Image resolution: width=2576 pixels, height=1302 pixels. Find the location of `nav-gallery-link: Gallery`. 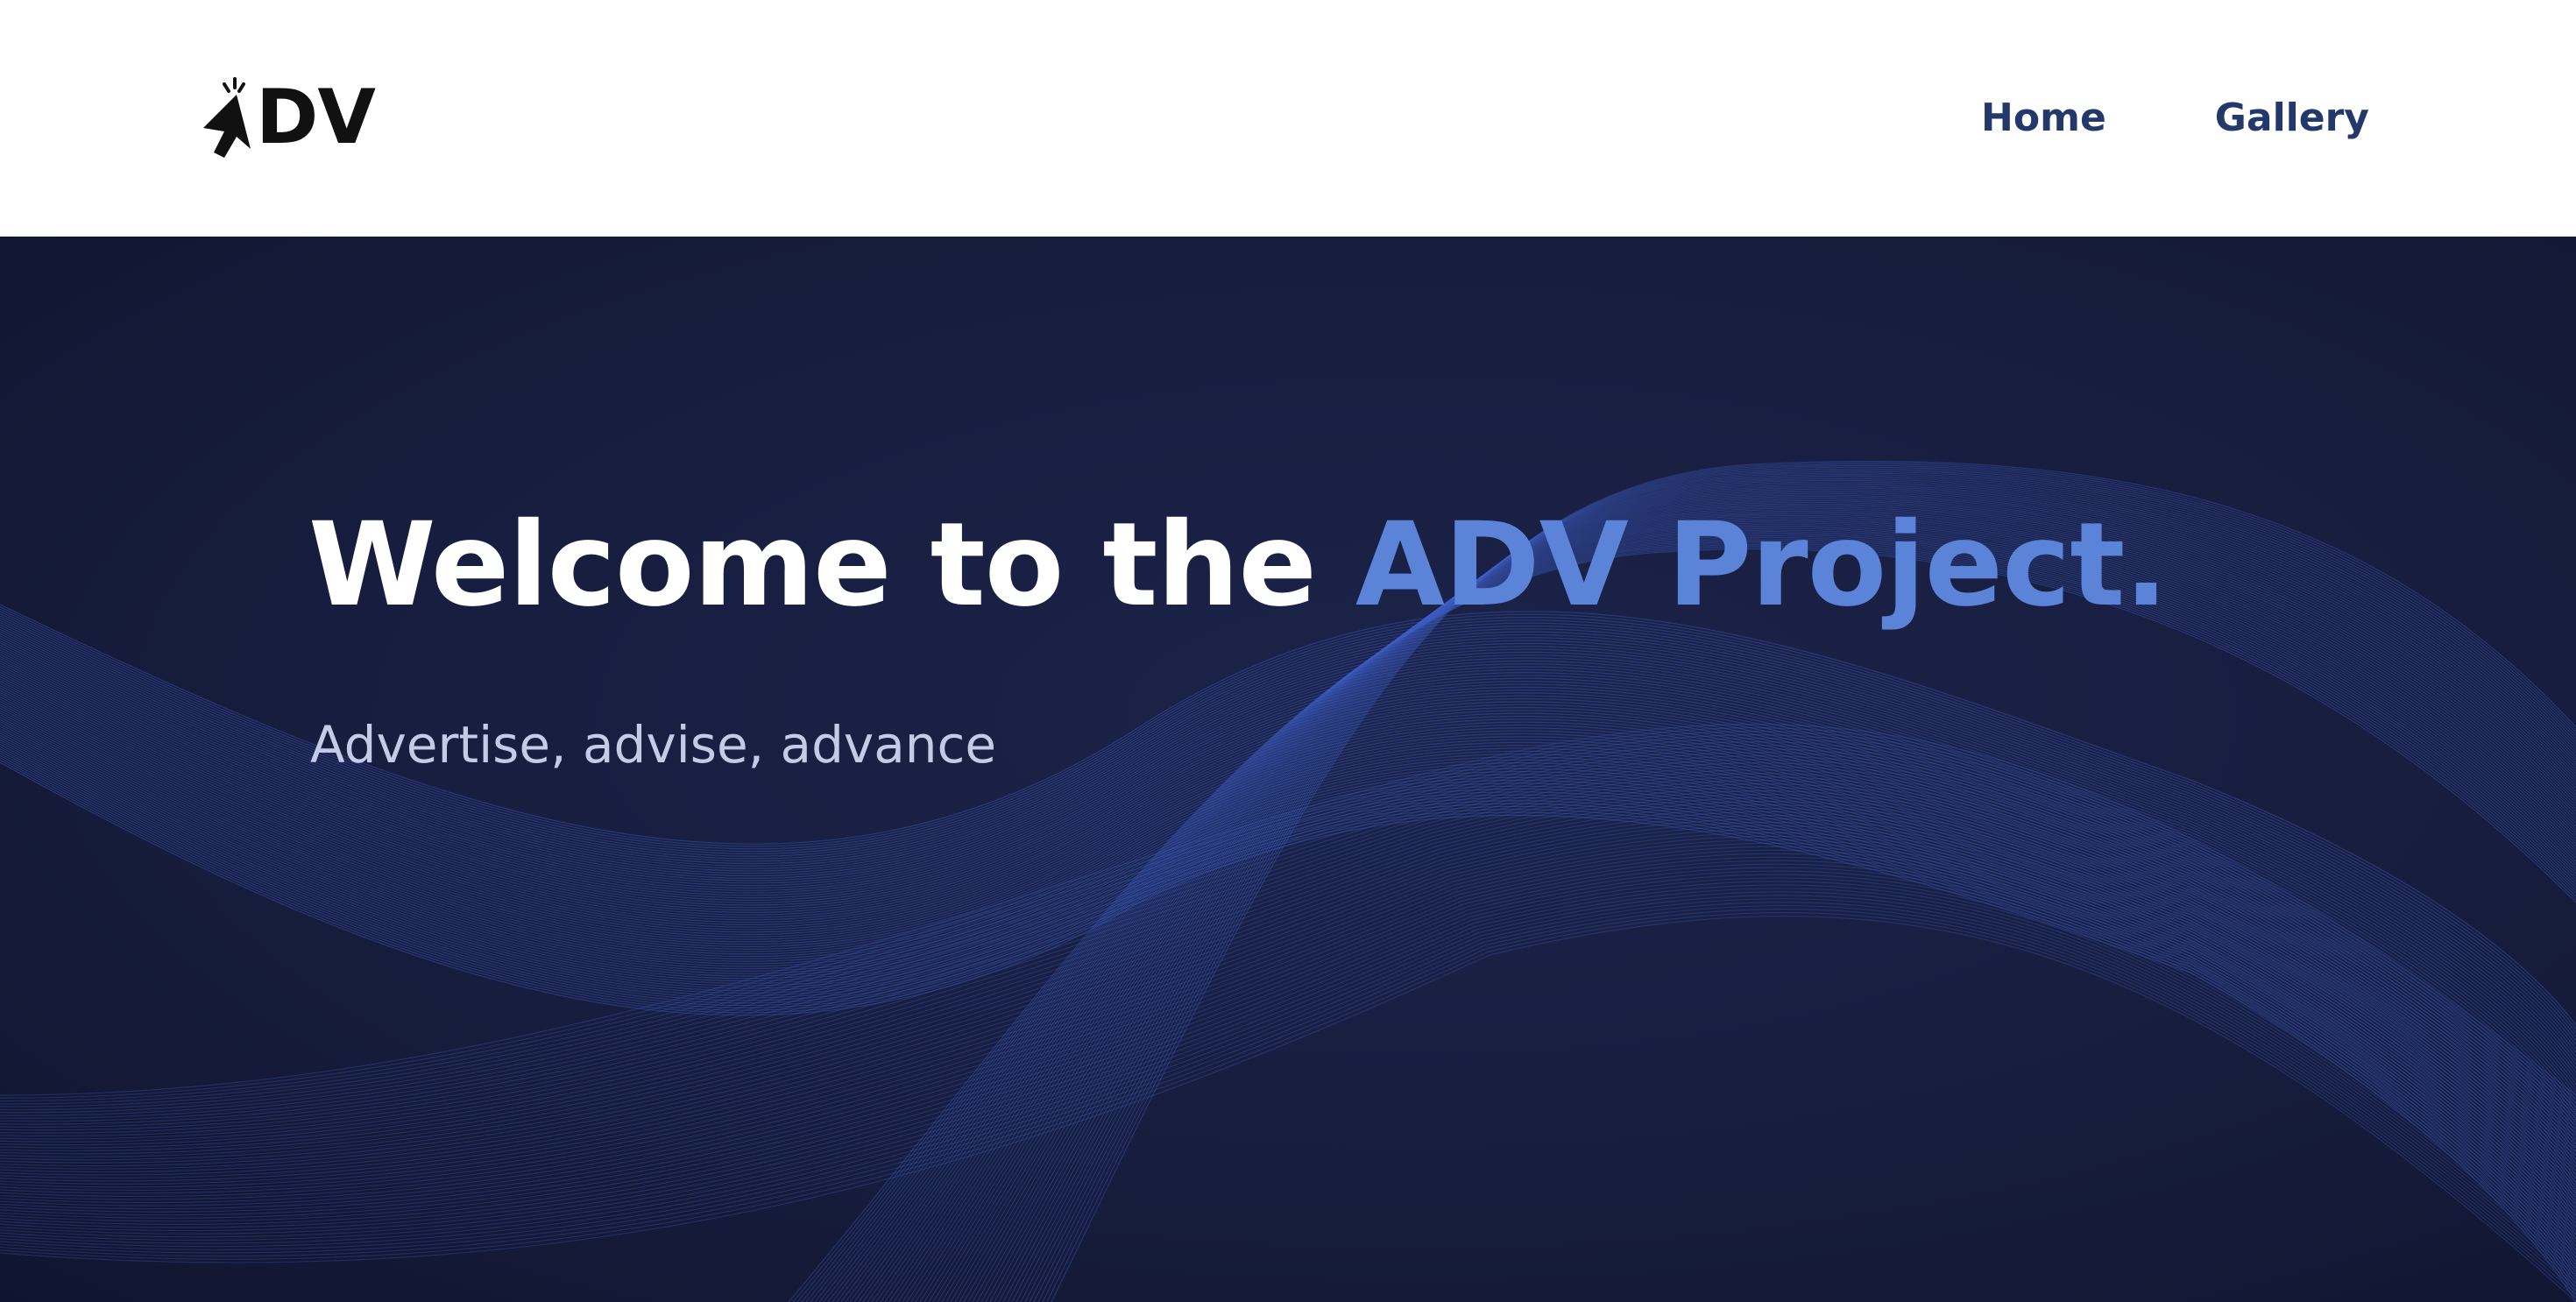

nav-gallery-link: Gallery is located at coordinates (2292, 118).